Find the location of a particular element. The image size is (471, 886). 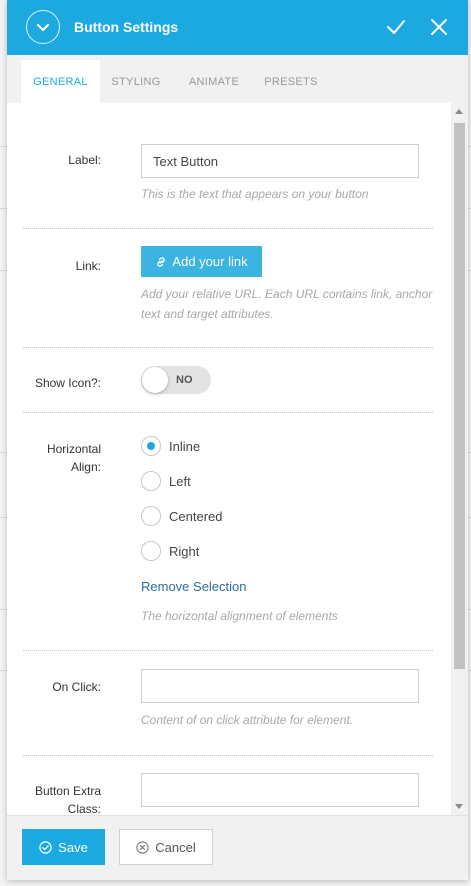

tab-presets: PRESETS is located at coordinates (291, 81).